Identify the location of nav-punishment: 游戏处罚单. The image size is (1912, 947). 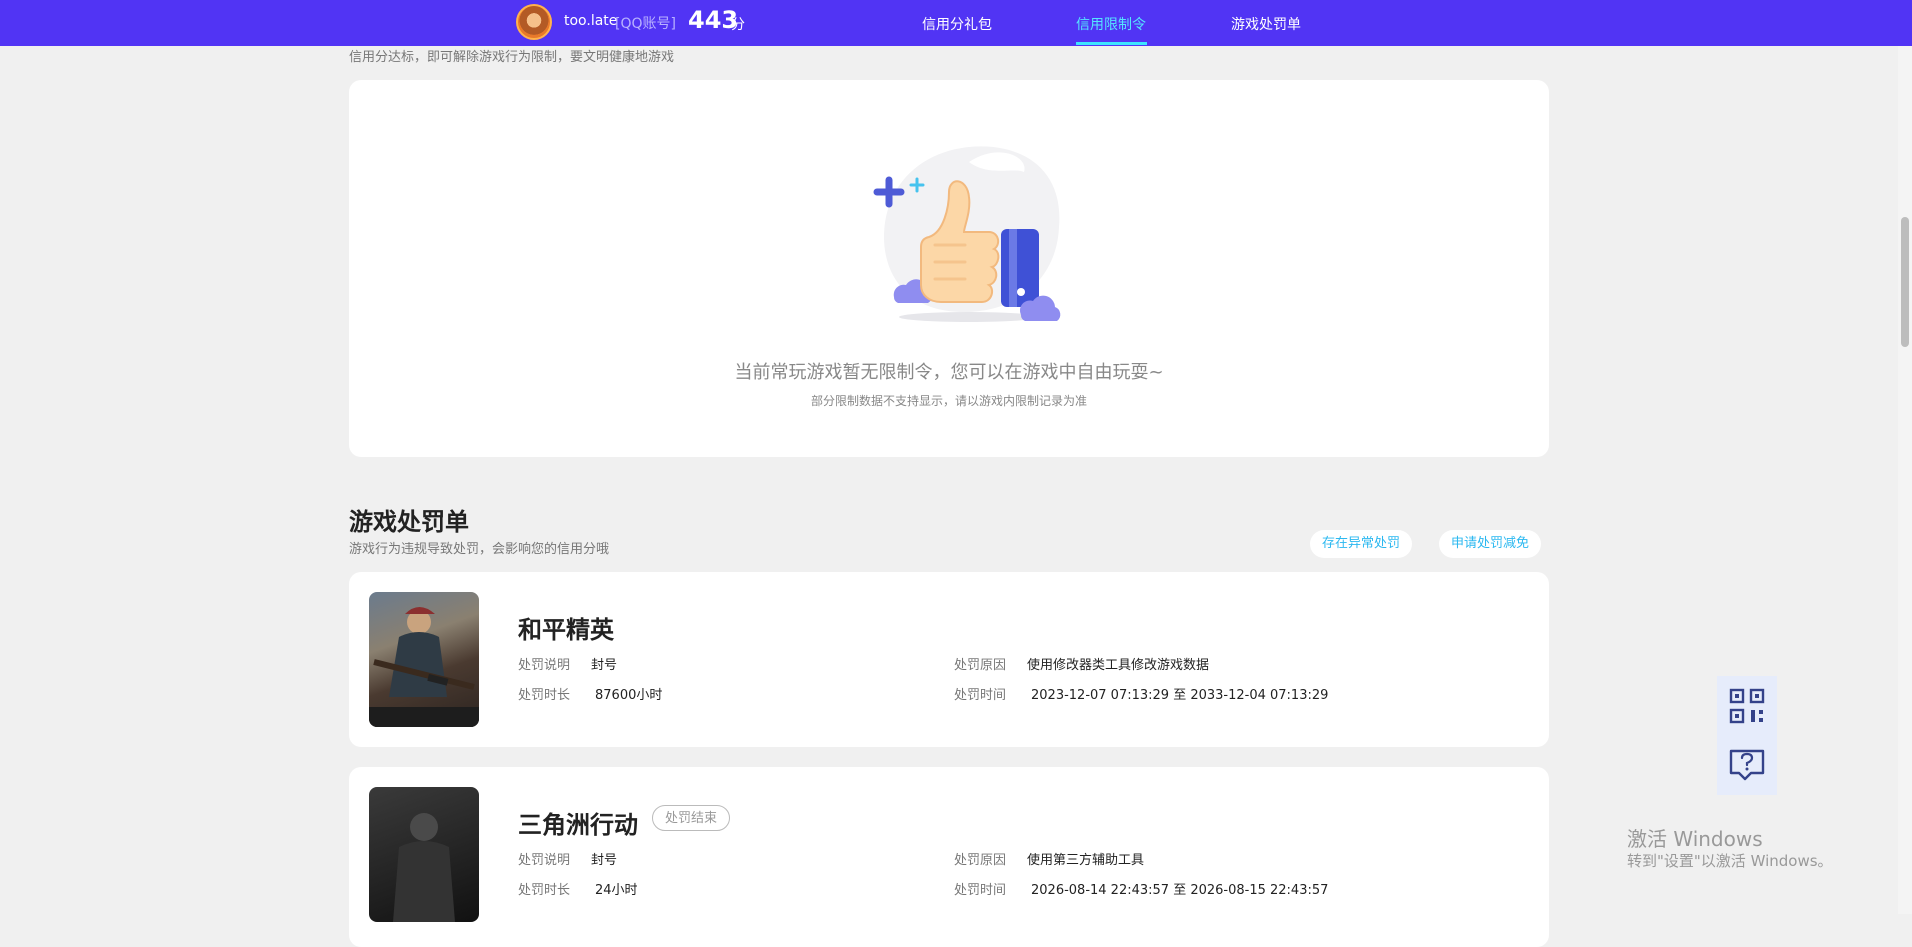
(1266, 24).